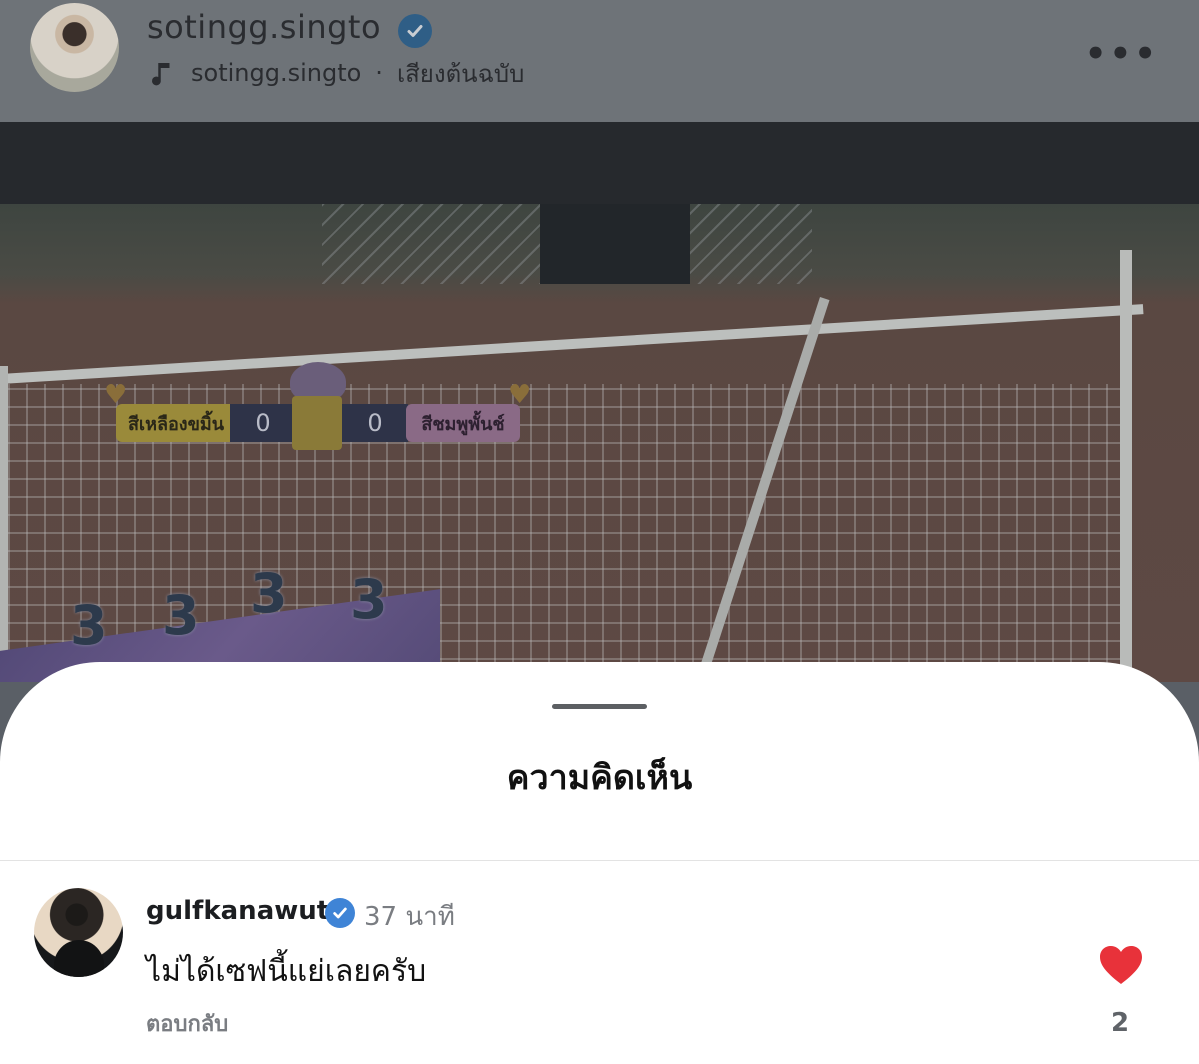 The image size is (1199, 1064). What do you see at coordinates (463, 423) in the screenshot?
I see `team-right-name: สีชมพูพั้นช์` at bounding box center [463, 423].